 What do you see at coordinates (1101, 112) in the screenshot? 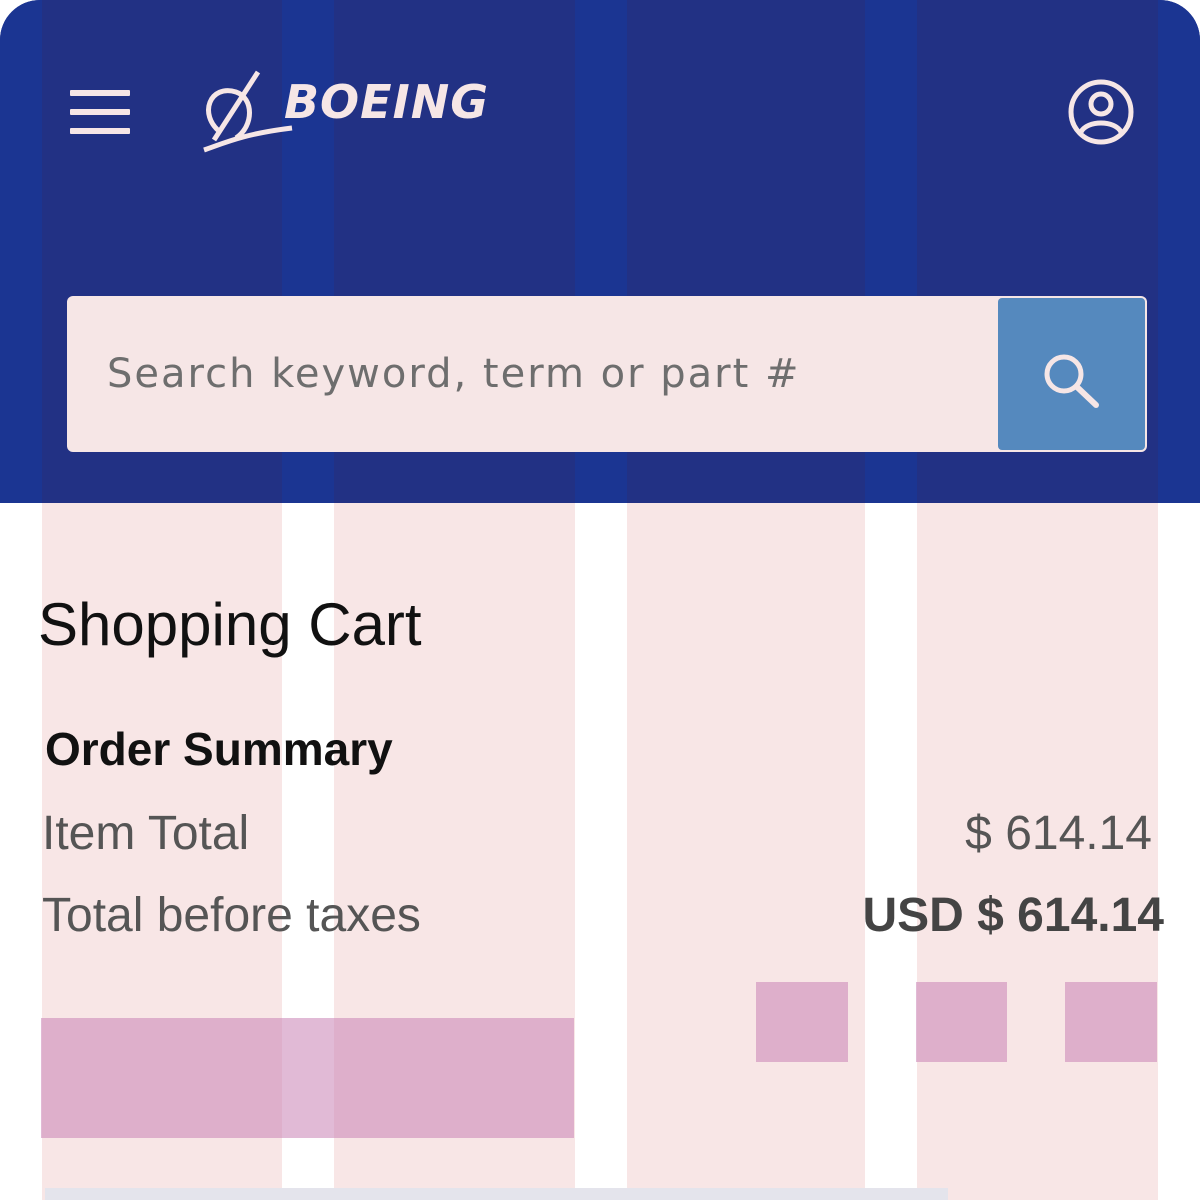
I see `user-account-icon` at bounding box center [1101, 112].